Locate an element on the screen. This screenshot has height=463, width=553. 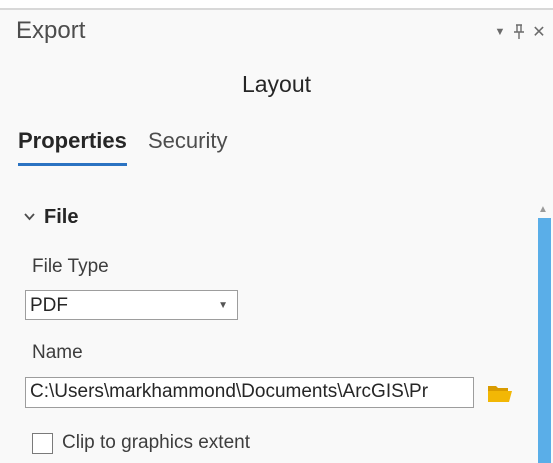
window-top-border is located at coordinates (276, 5).